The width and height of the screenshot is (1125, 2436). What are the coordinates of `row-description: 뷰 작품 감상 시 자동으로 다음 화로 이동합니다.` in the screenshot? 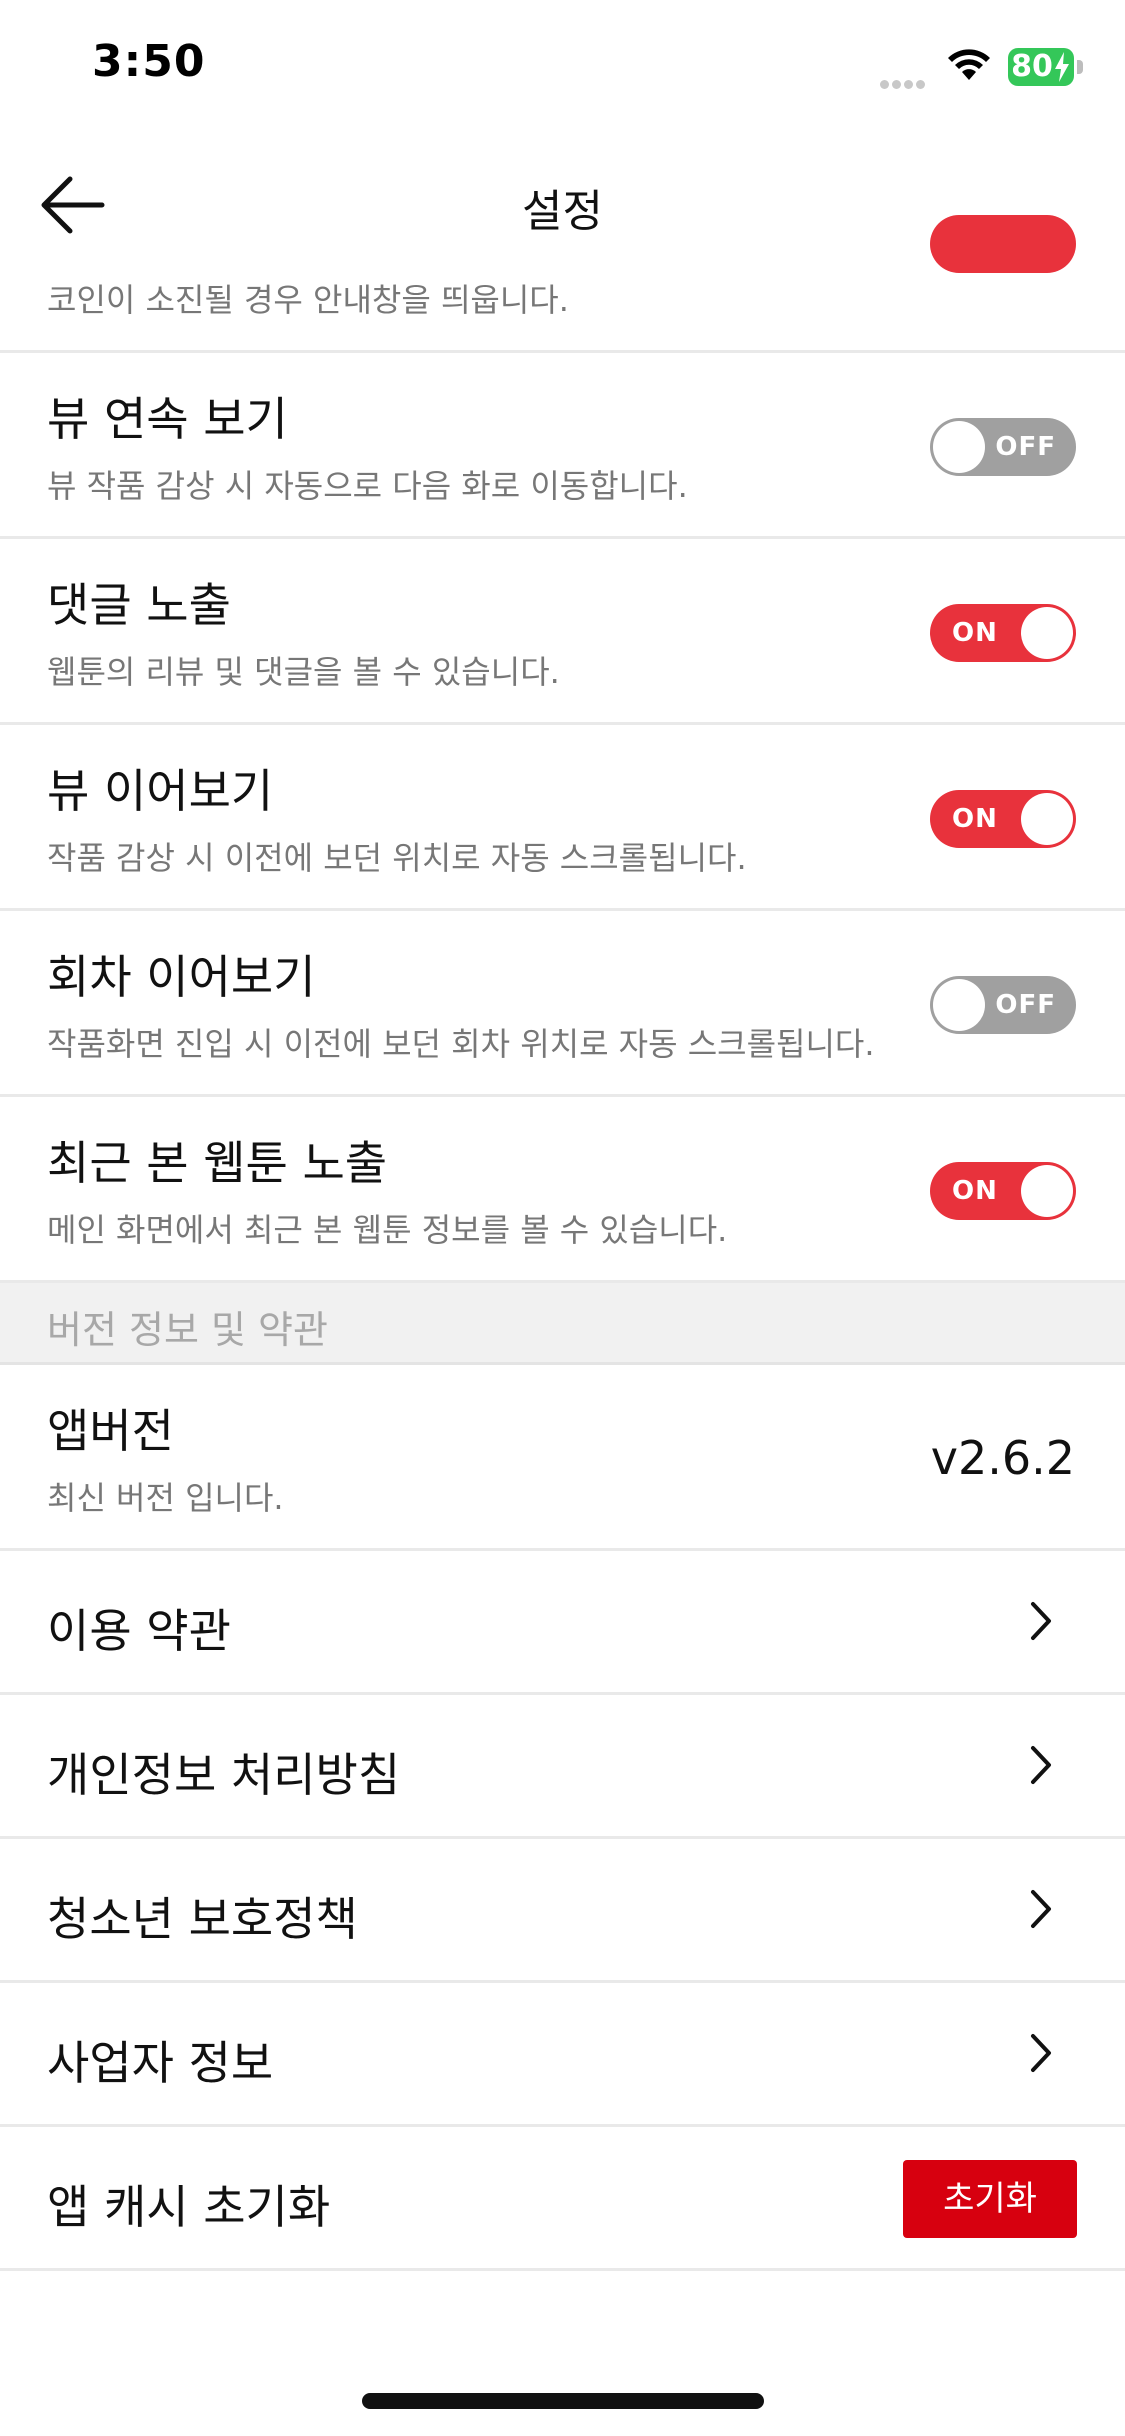 It's located at (367, 486).